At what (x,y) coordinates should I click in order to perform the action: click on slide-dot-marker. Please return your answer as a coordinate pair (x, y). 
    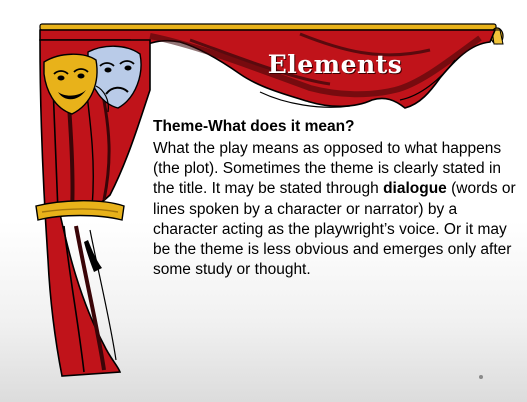
    Looking at the image, I should click on (481, 377).